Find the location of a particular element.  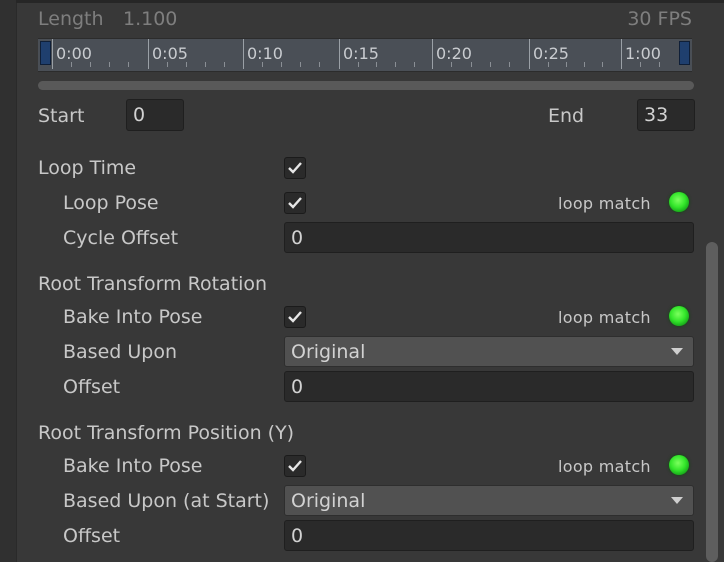

rotation-based-upon-label: Based Upon is located at coordinates (120, 352).